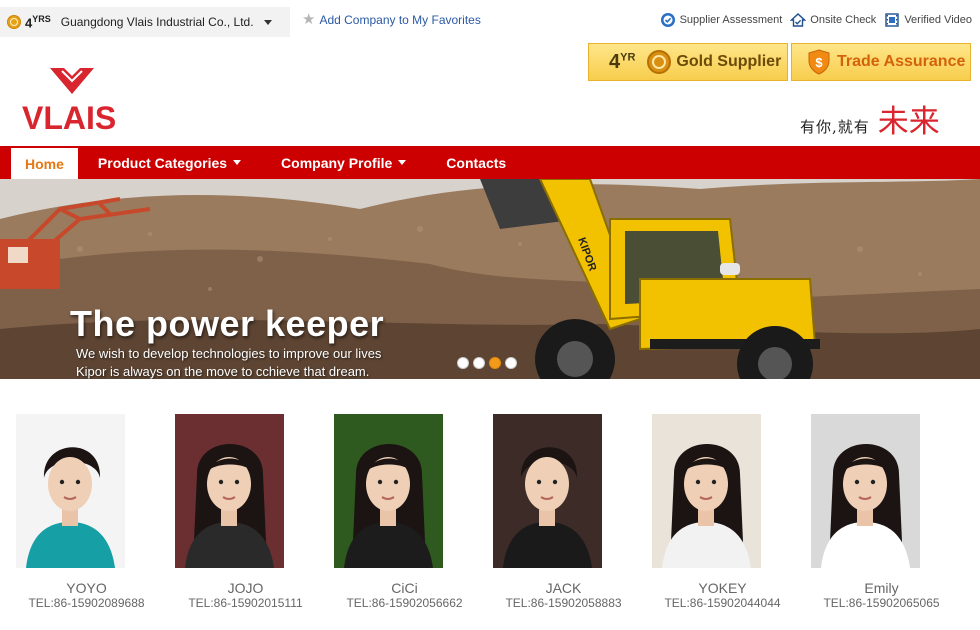 The height and width of the screenshot is (630, 980). What do you see at coordinates (722, 603) in the screenshot?
I see `staff-phone: TEL:86-15902044044` at bounding box center [722, 603].